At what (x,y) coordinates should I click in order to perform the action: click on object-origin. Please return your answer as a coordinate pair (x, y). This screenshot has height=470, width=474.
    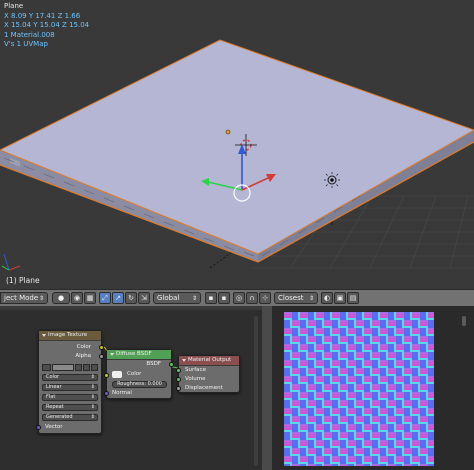
    Looking at the image, I should click on (228, 132).